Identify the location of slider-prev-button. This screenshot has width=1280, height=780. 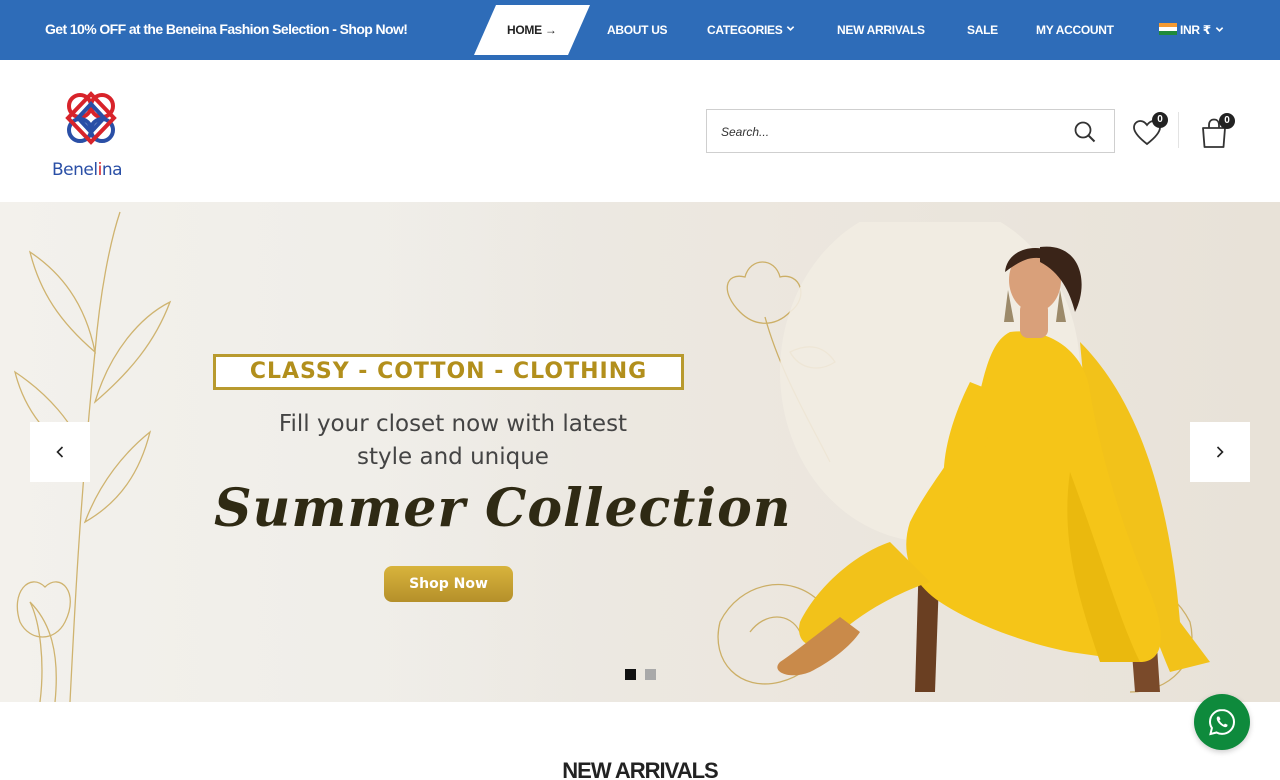
(60, 452).